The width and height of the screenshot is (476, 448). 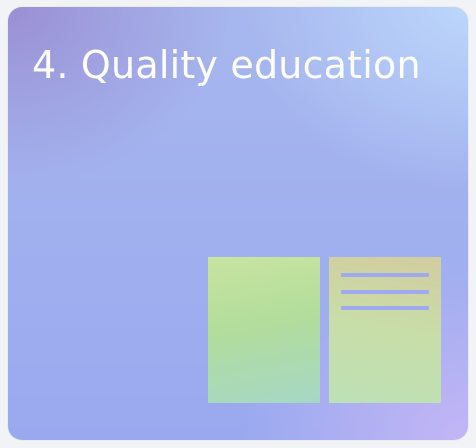 What do you see at coordinates (385, 330) in the screenshot?
I see `book-right-page` at bounding box center [385, 330].